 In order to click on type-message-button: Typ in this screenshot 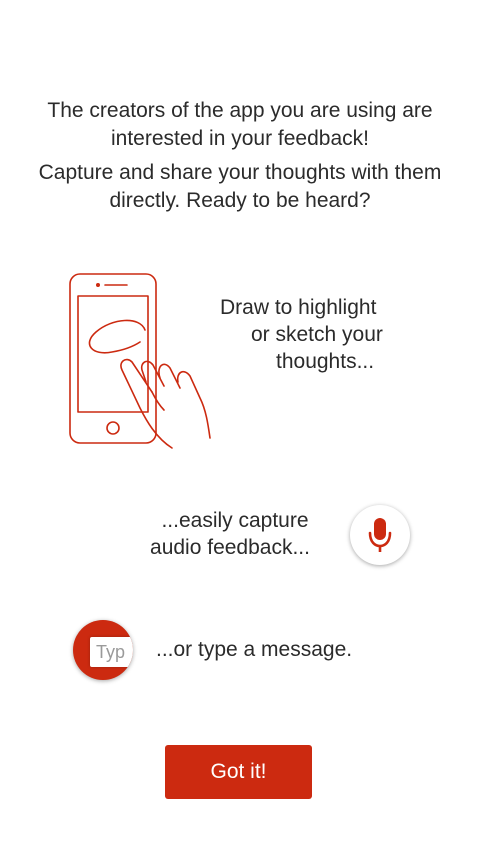, I will do `click(103, 650)`.